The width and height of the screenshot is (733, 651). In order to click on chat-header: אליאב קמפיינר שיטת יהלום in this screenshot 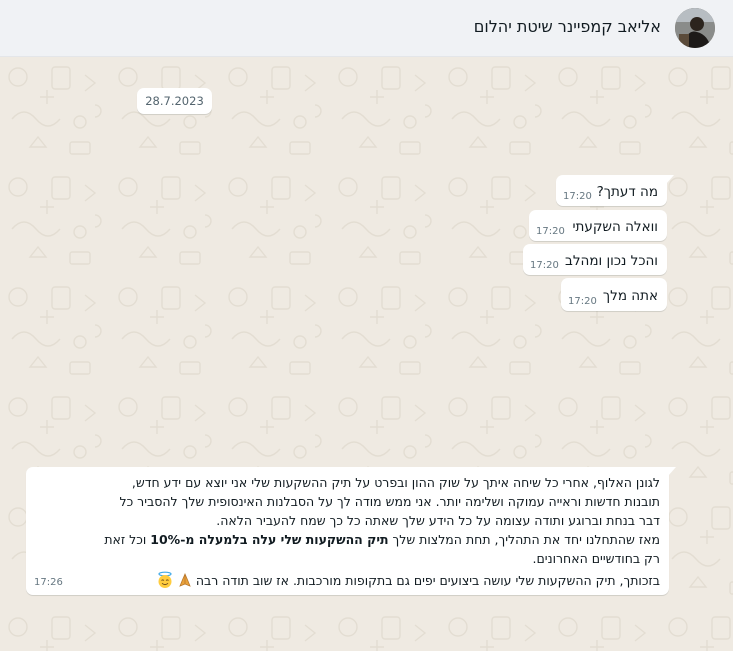, I will do `click(366, 28)`.